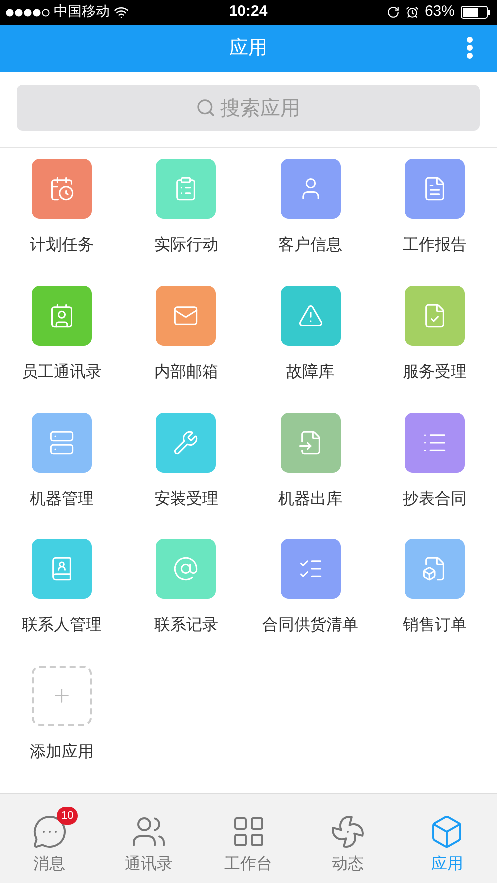 The width and height of the screenshot is (497, 883). What do you see at coordinates (121, 12) in the screenshot?
I see `wifi-icon` at bounding box center [121, 12].